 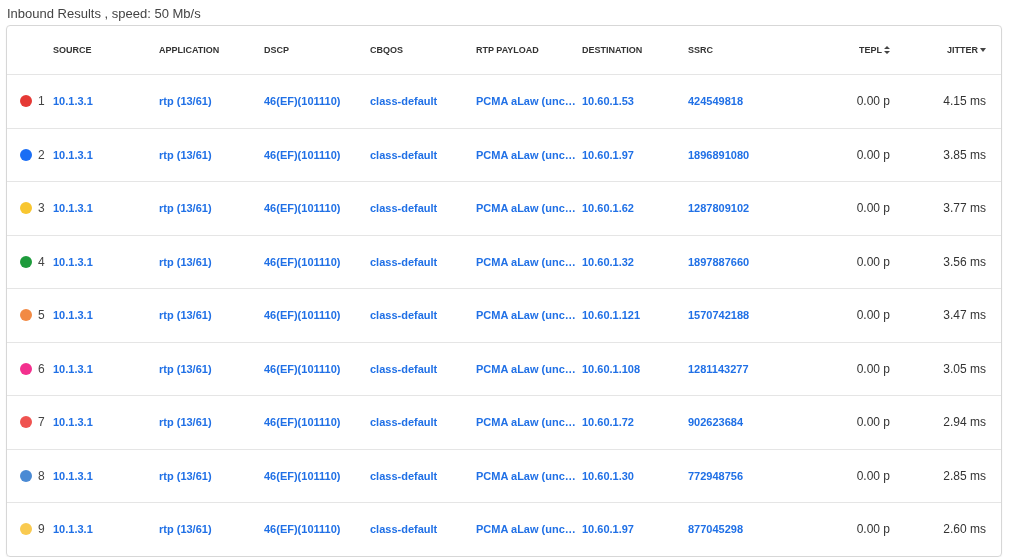 I want to click on destination-link: 10.60.1.30, so click(x=608, y=475).